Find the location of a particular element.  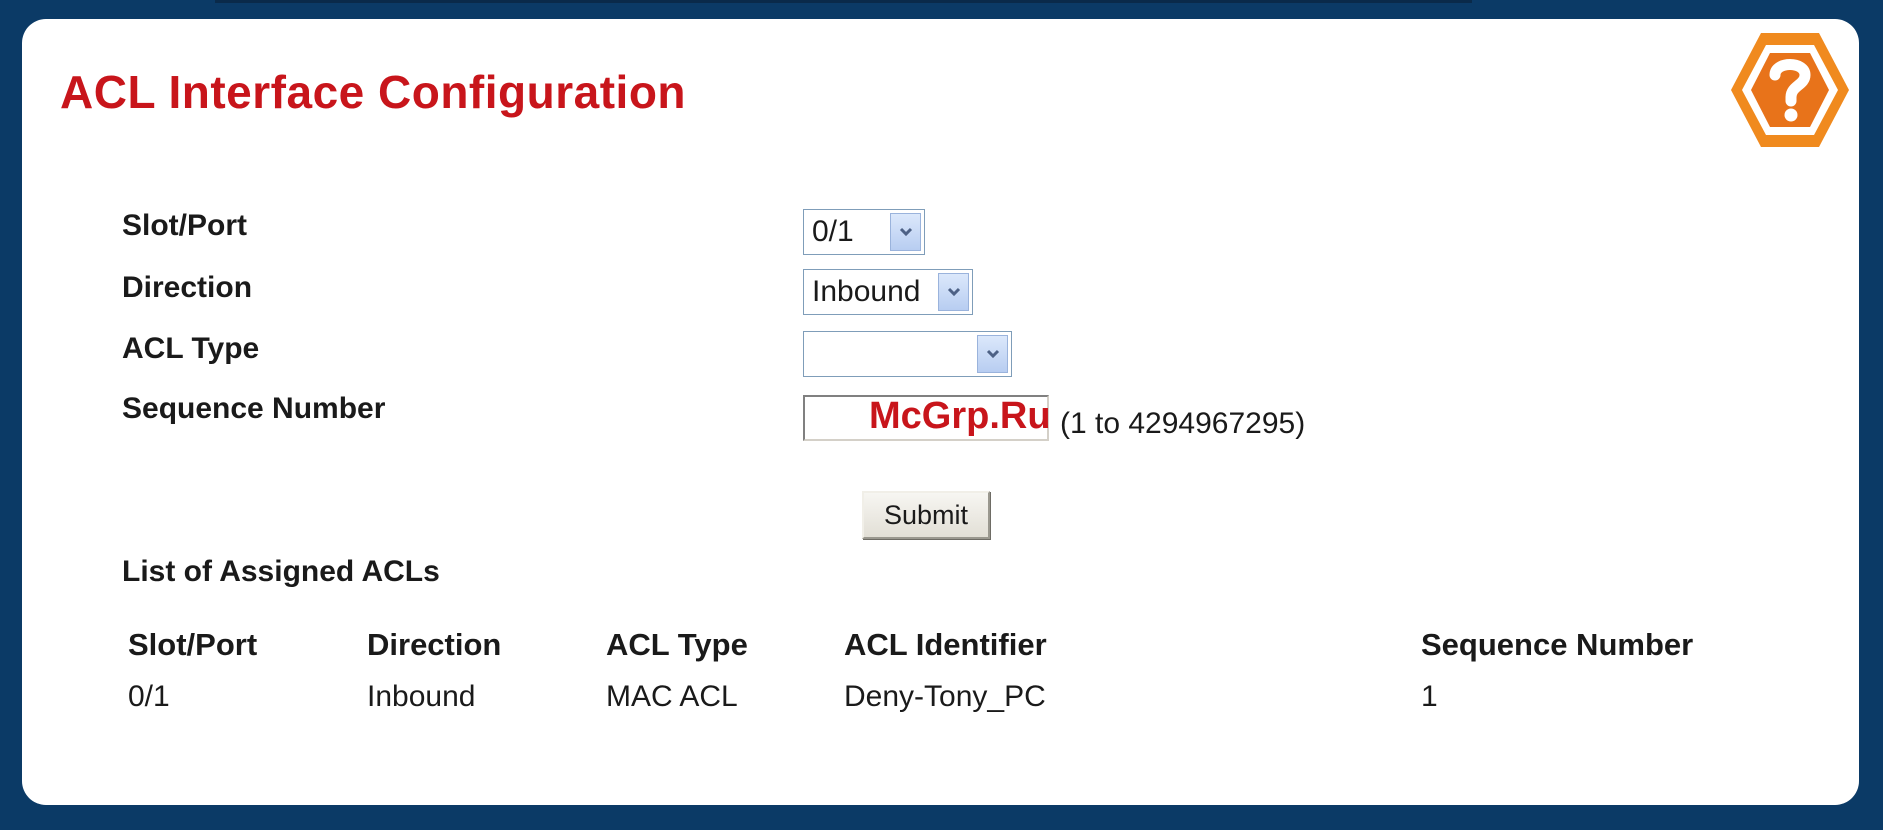

direction-label: Direction is located at coordinates (187, 287).